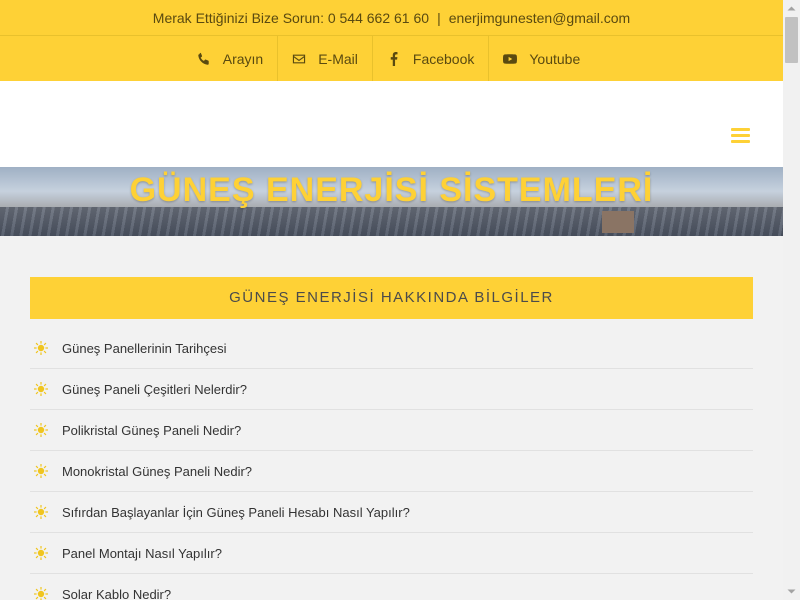 This screenshot has width=800, height=600. Describe the element at coordinates (555, 58) in the screenshot. I see `youtube-label: Youtube` at that location.